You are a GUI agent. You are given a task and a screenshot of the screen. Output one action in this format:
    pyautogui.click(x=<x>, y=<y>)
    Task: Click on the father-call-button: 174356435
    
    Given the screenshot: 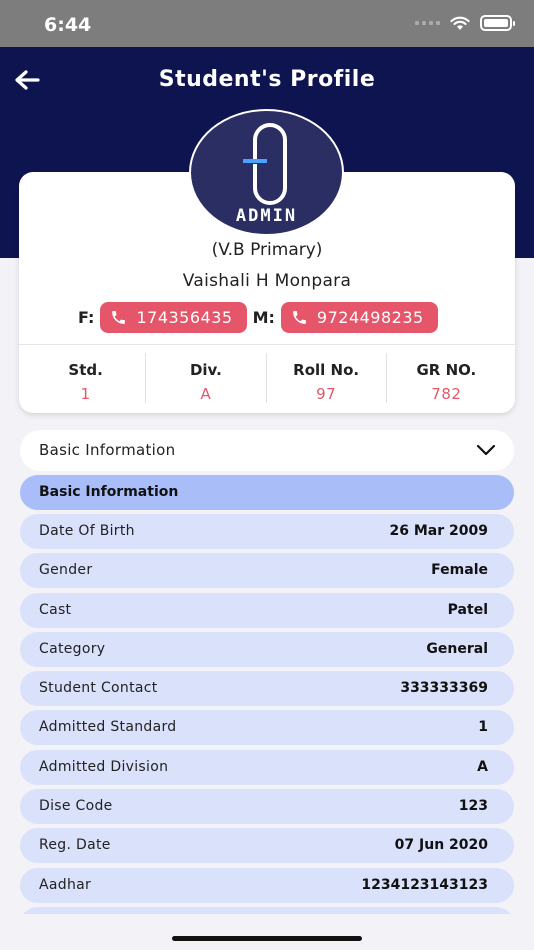 What is the action you would take?
    pyautogui.click(x=173, y=317)
    